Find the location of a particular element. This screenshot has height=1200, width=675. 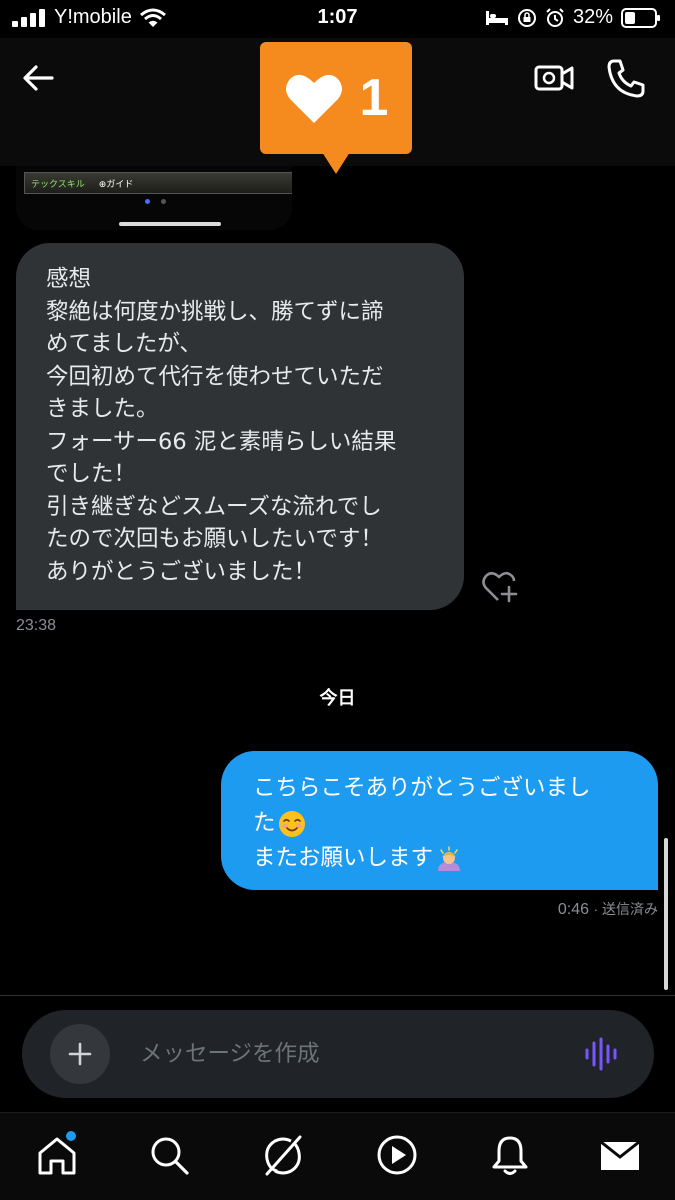

sent-message-bubble: こちらこそありがとうございまし た またお願いします is located at coordinates (439, 820).